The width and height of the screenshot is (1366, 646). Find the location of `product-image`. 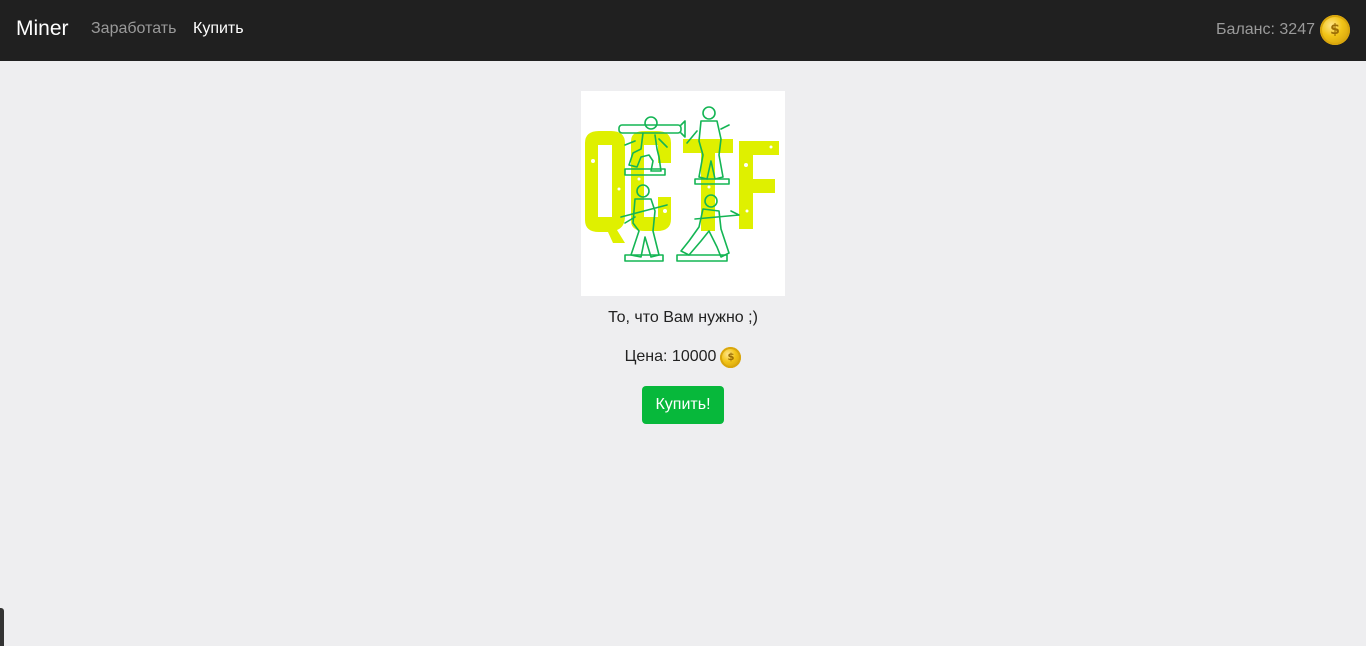

product-image is located at coordinates (683, 193).